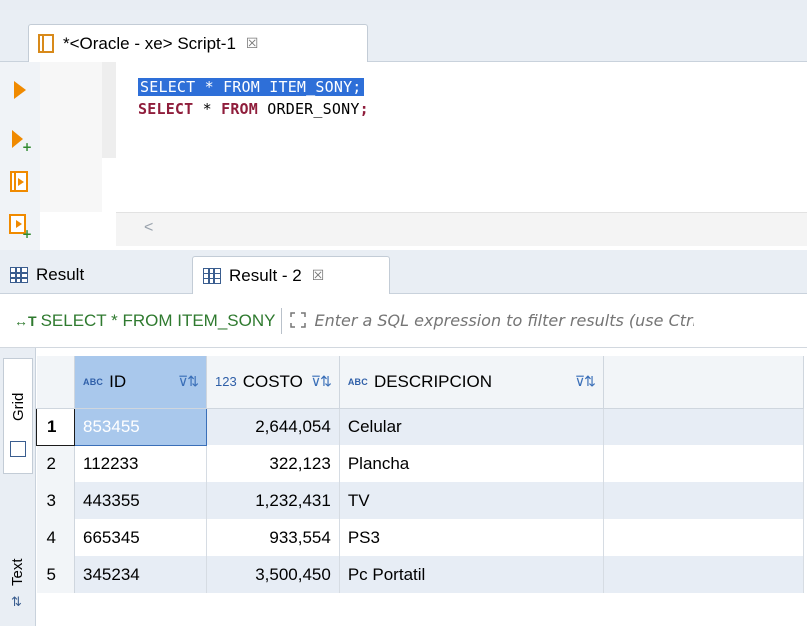 The image size is (807, 626). I want to click on filter-bar: ↔T SELECT * FROM ITEM_SONY, so click(403, 321).